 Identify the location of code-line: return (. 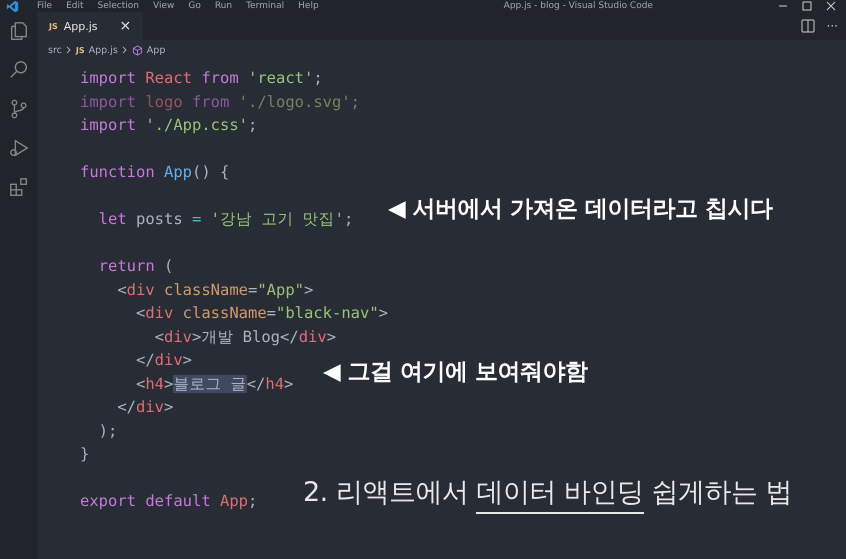
(136, 266).